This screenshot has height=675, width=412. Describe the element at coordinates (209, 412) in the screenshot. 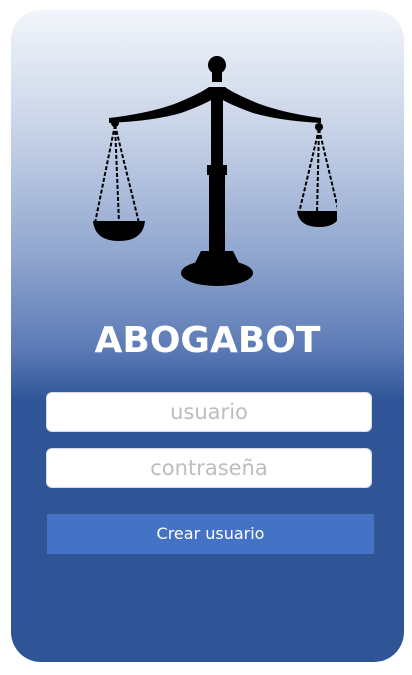

I see `username-input` at that location.